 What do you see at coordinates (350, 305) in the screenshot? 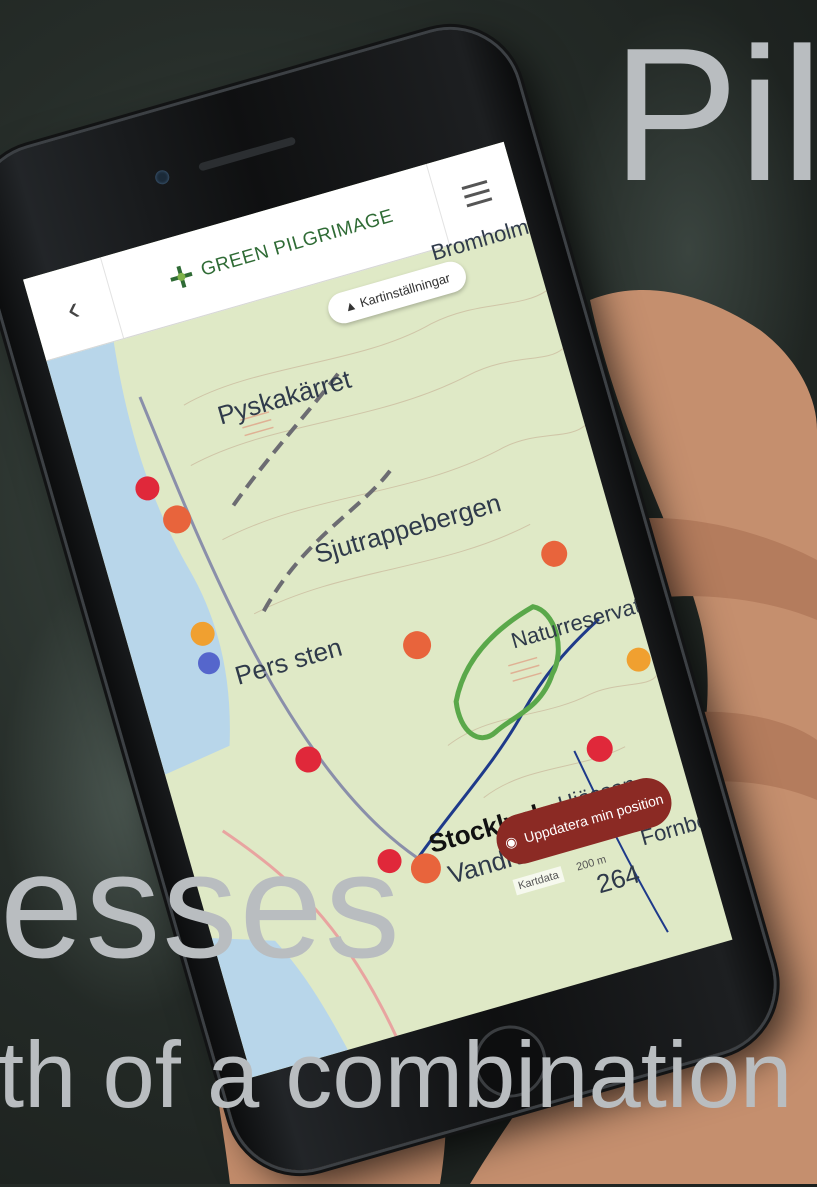
I see `mountain-icon: ▲` at bounding box center [350, 305].